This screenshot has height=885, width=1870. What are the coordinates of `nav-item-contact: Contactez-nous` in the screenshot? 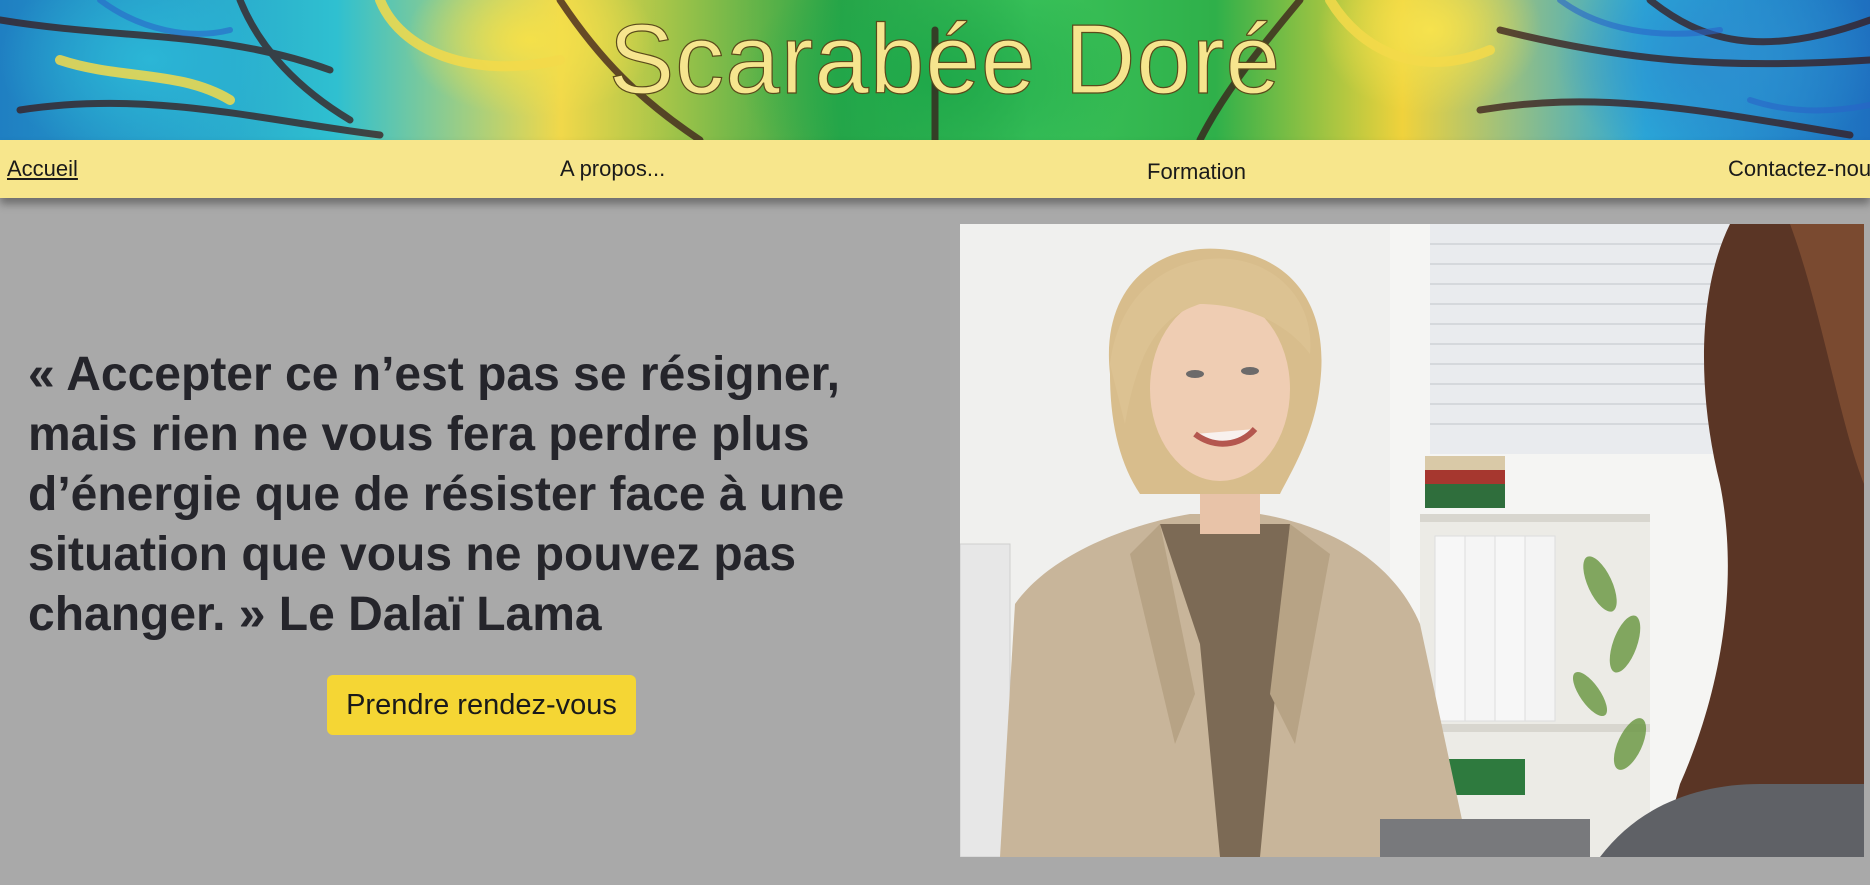 It's located at (1799, 169).